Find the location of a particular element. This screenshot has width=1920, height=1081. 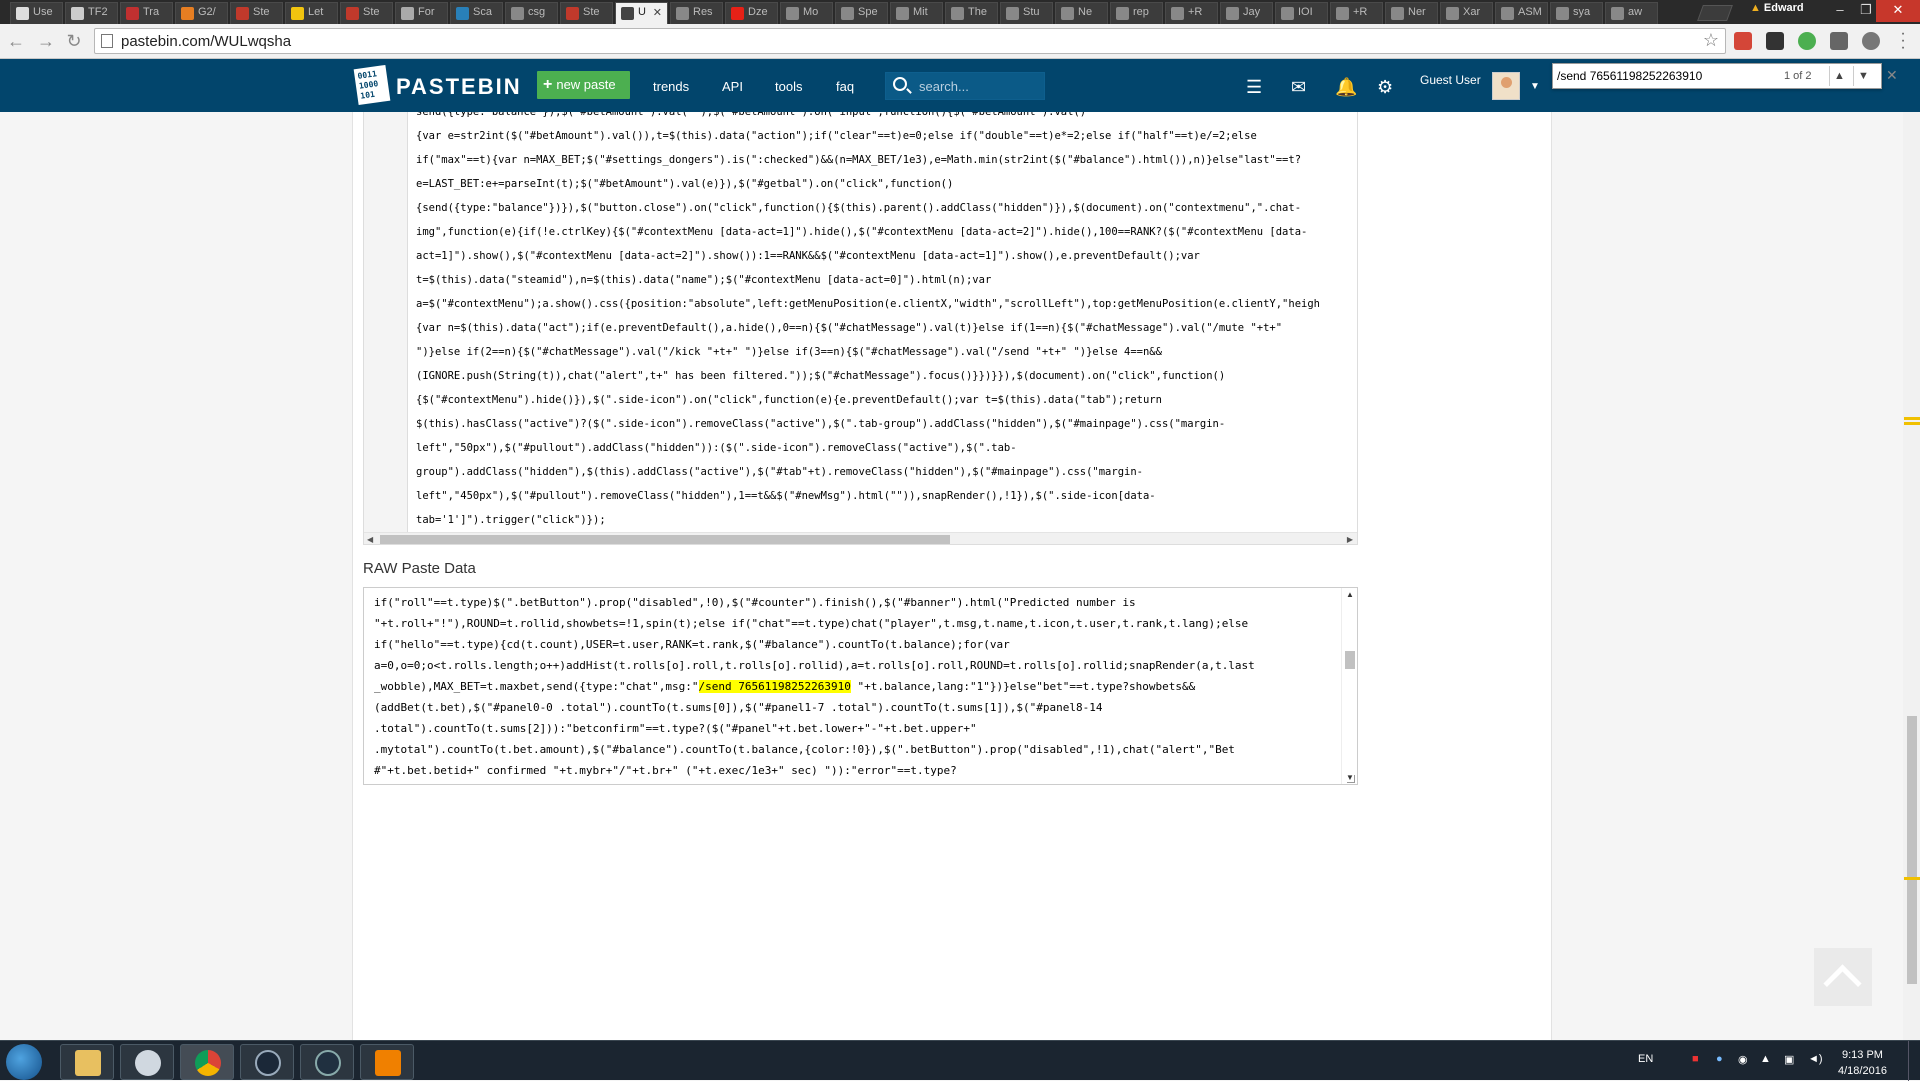

chrome-menu-icon: · · · is located at coordinates (1903, 41).